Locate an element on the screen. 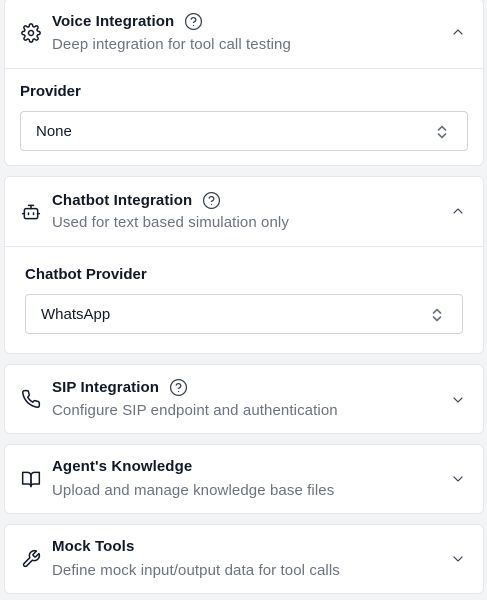 This screenshot has height=600, width=487. chatbot-title-row: Chatbot Integration is located at coordinates (136, 200).